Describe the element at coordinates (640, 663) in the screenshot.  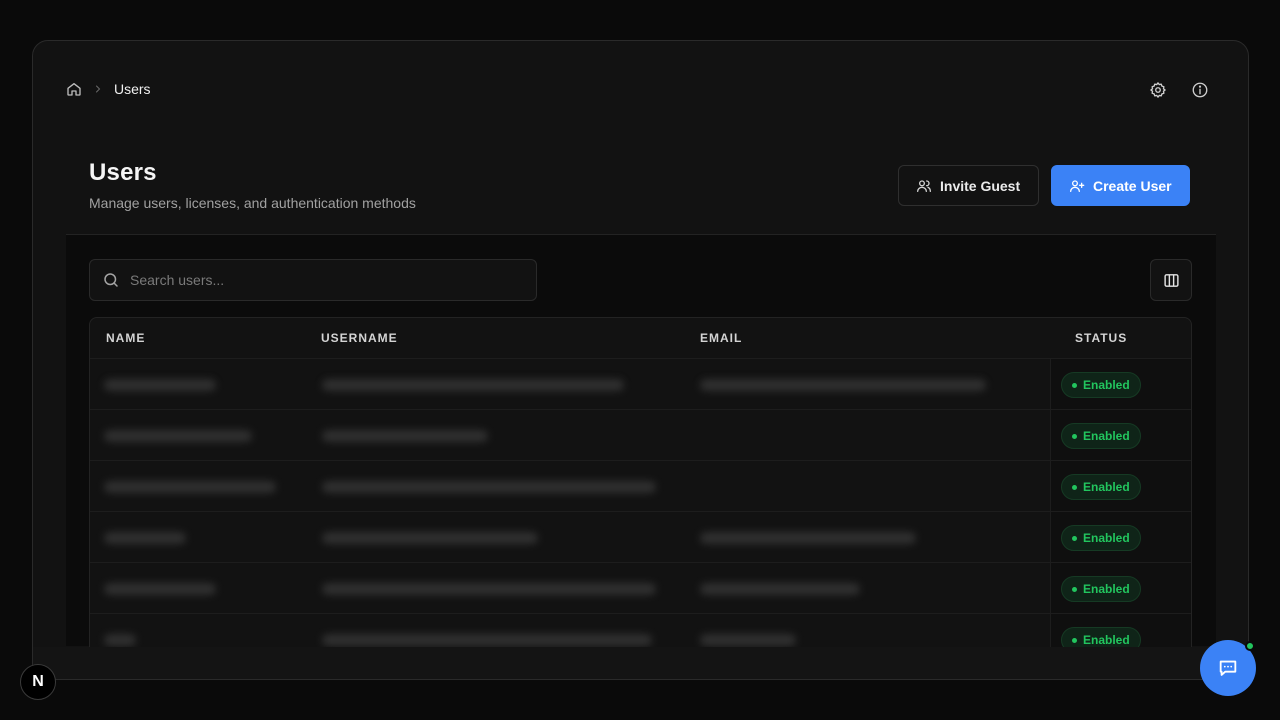
I see `window-footer` at that location.